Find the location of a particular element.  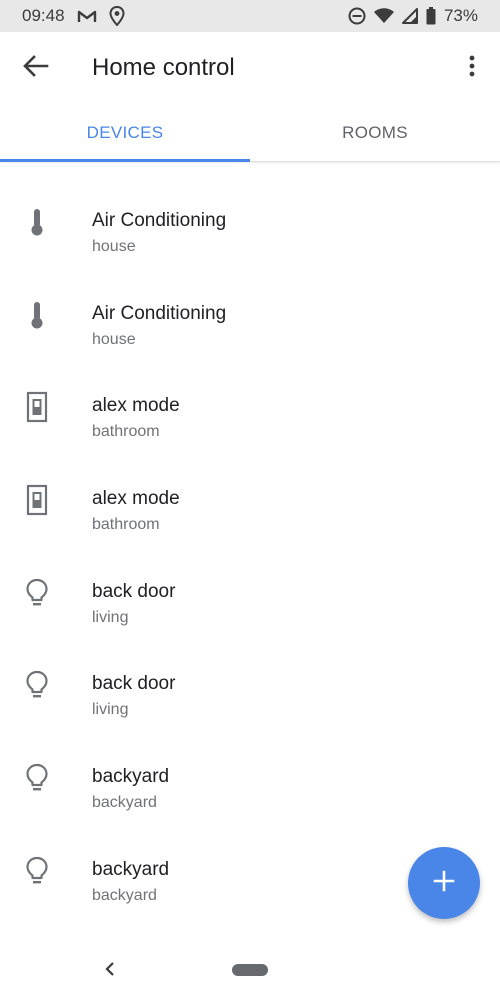

system-home-pill is located at coordinates (250, 970).